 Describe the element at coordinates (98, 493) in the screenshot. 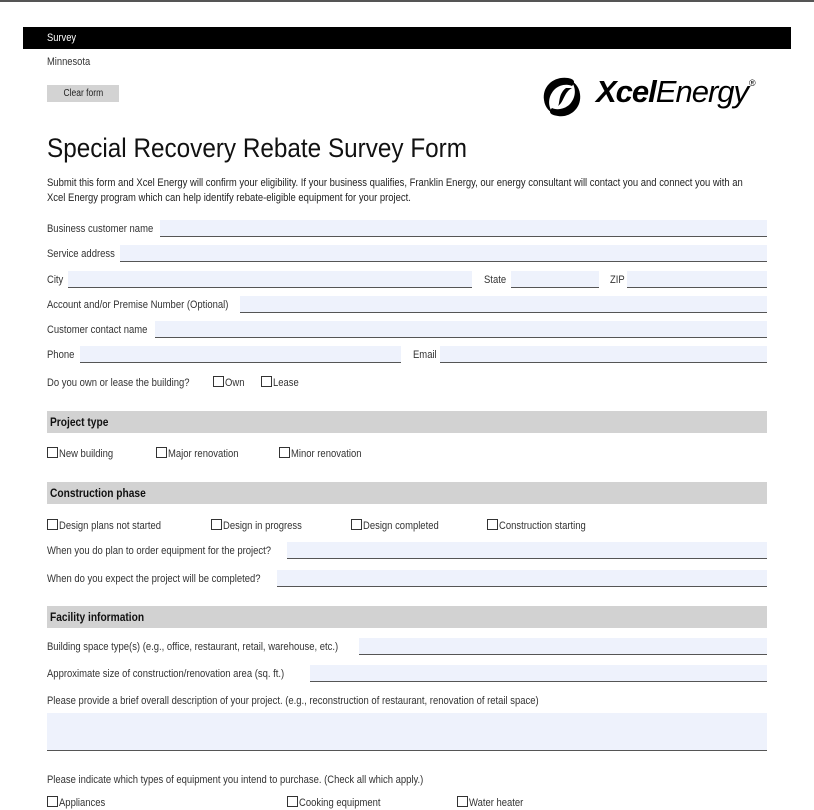

I see `section-heading: Construction phase` at that location.